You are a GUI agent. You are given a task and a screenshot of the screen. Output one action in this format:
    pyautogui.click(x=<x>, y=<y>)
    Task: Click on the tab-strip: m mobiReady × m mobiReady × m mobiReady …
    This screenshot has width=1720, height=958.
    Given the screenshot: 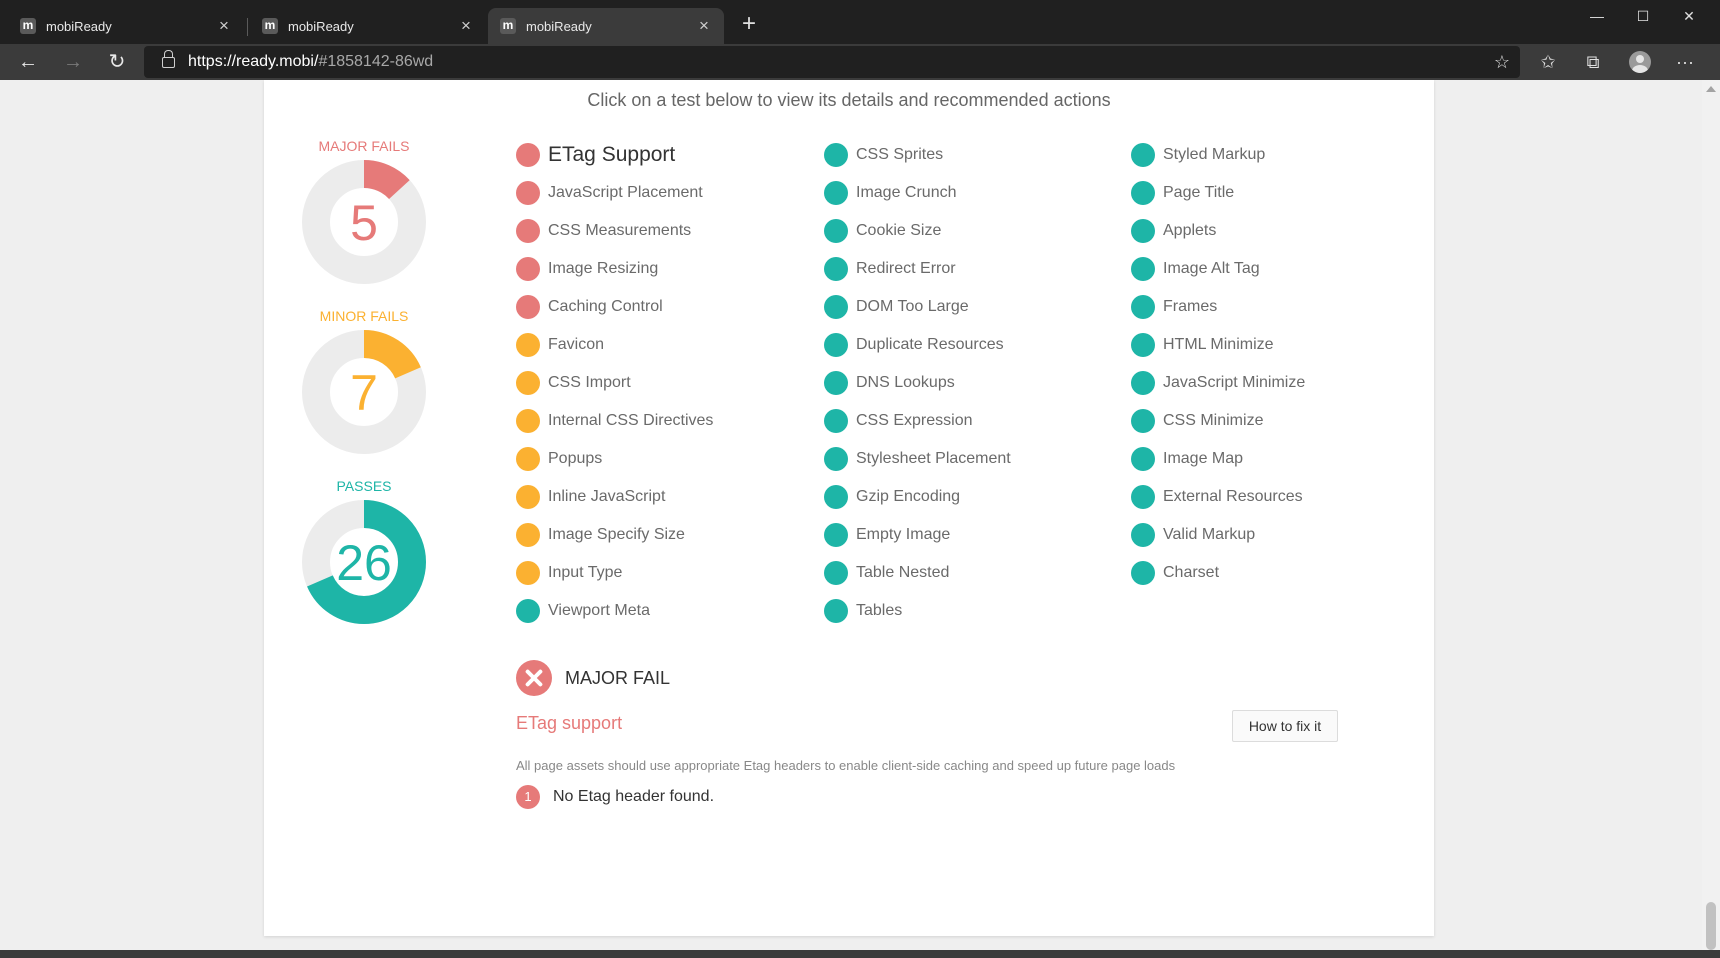 What is the action you would take?
    pyautogui.click(x=860, y=22)
    